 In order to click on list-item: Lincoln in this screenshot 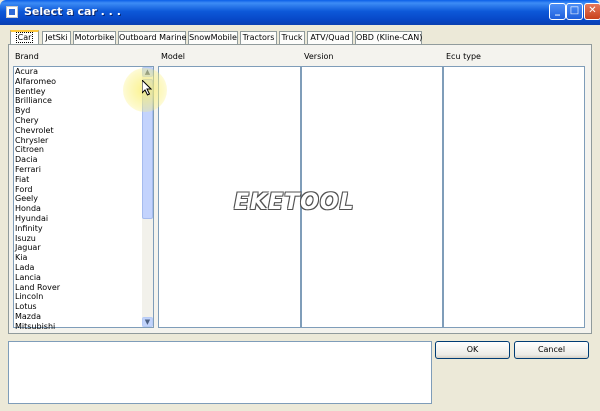, I will do `click(83, 297)`.